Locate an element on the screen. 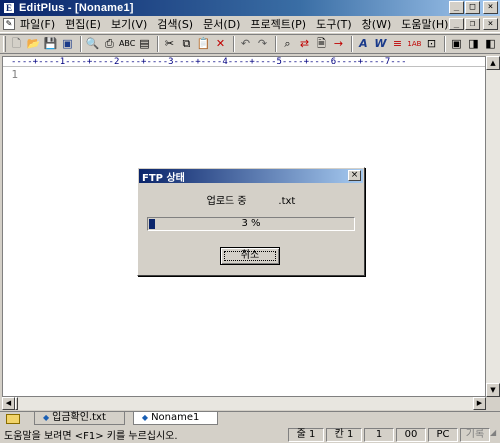  menu-document: 문서(D) is located at coordinates (221, 24).